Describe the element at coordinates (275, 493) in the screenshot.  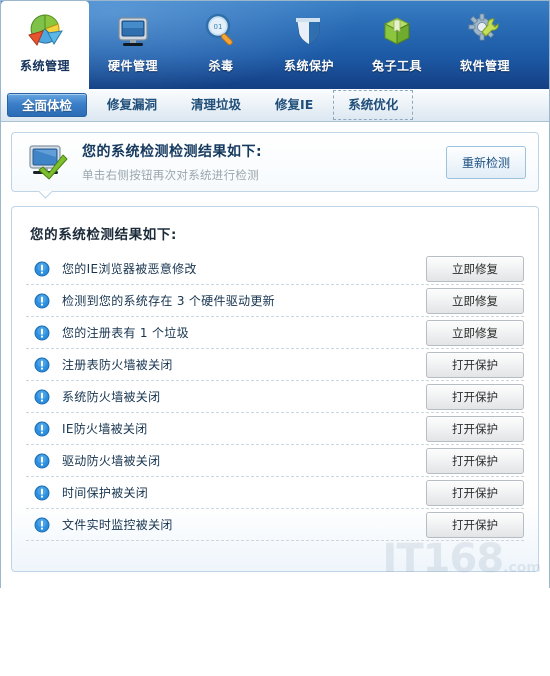
I see `result-row: 时间保护被关闭 打开保护` at that location.